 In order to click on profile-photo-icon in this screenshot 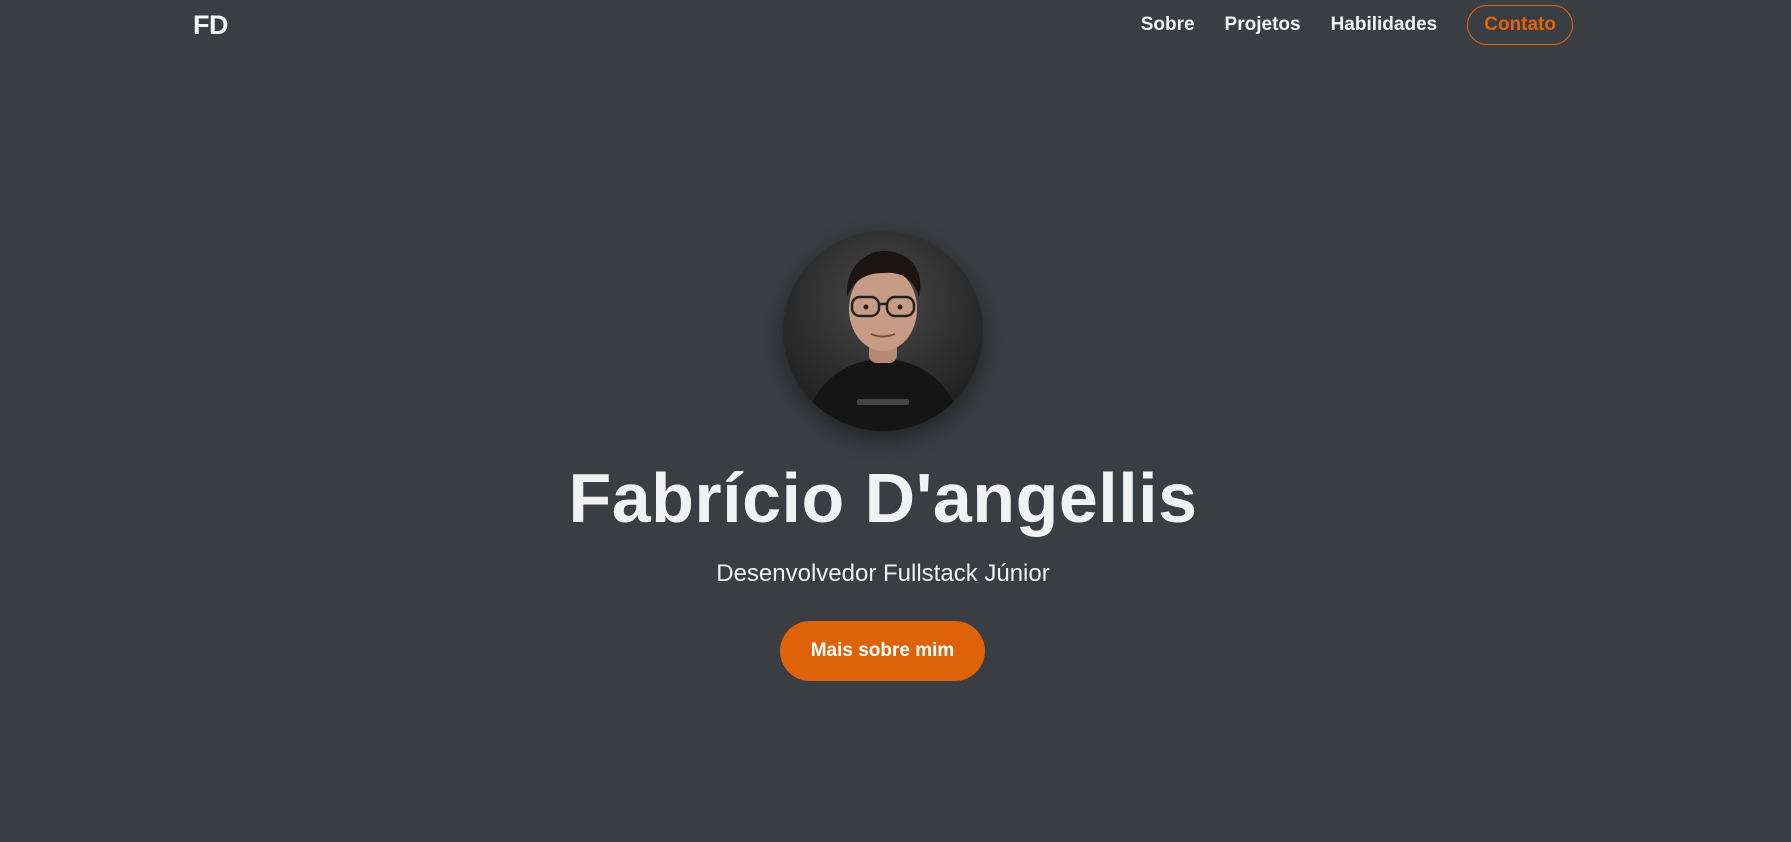, I will do `click(883, 340)`.